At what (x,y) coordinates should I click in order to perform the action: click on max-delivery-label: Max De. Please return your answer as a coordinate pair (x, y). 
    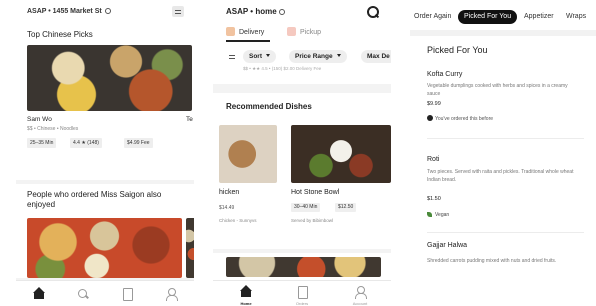
    Looking at the image, I should click on (378, 56).